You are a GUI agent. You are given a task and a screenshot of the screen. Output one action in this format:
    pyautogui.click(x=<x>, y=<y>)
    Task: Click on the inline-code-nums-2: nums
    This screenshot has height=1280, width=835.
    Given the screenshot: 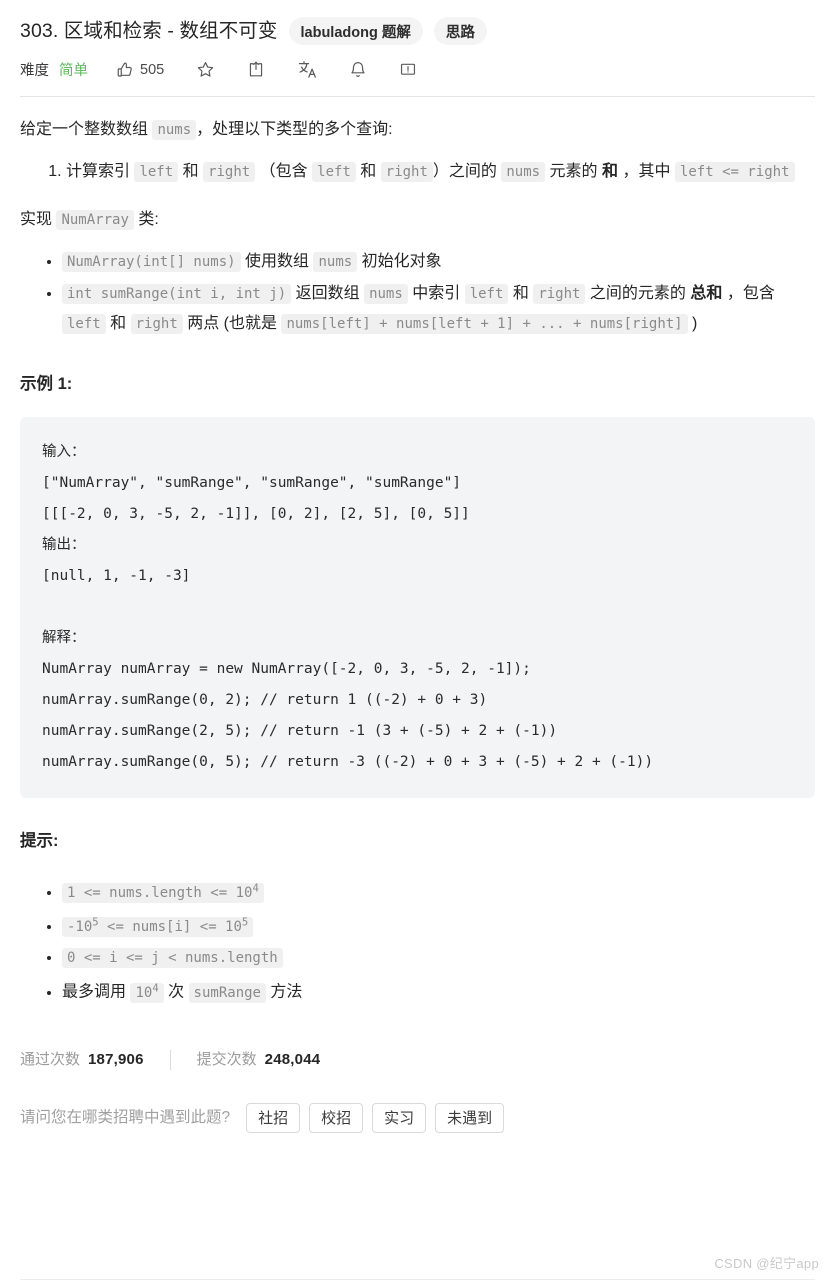 What is the action you would take?
    pyautogui.click(x=523, y=172)
    